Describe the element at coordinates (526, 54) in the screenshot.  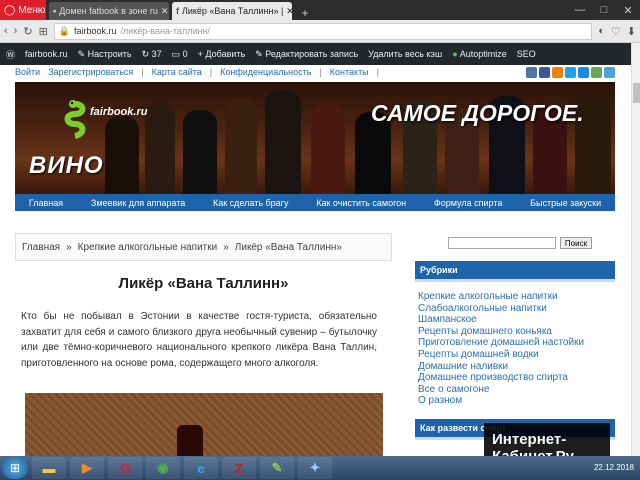
I see `admin-seo: SEO` at that location.